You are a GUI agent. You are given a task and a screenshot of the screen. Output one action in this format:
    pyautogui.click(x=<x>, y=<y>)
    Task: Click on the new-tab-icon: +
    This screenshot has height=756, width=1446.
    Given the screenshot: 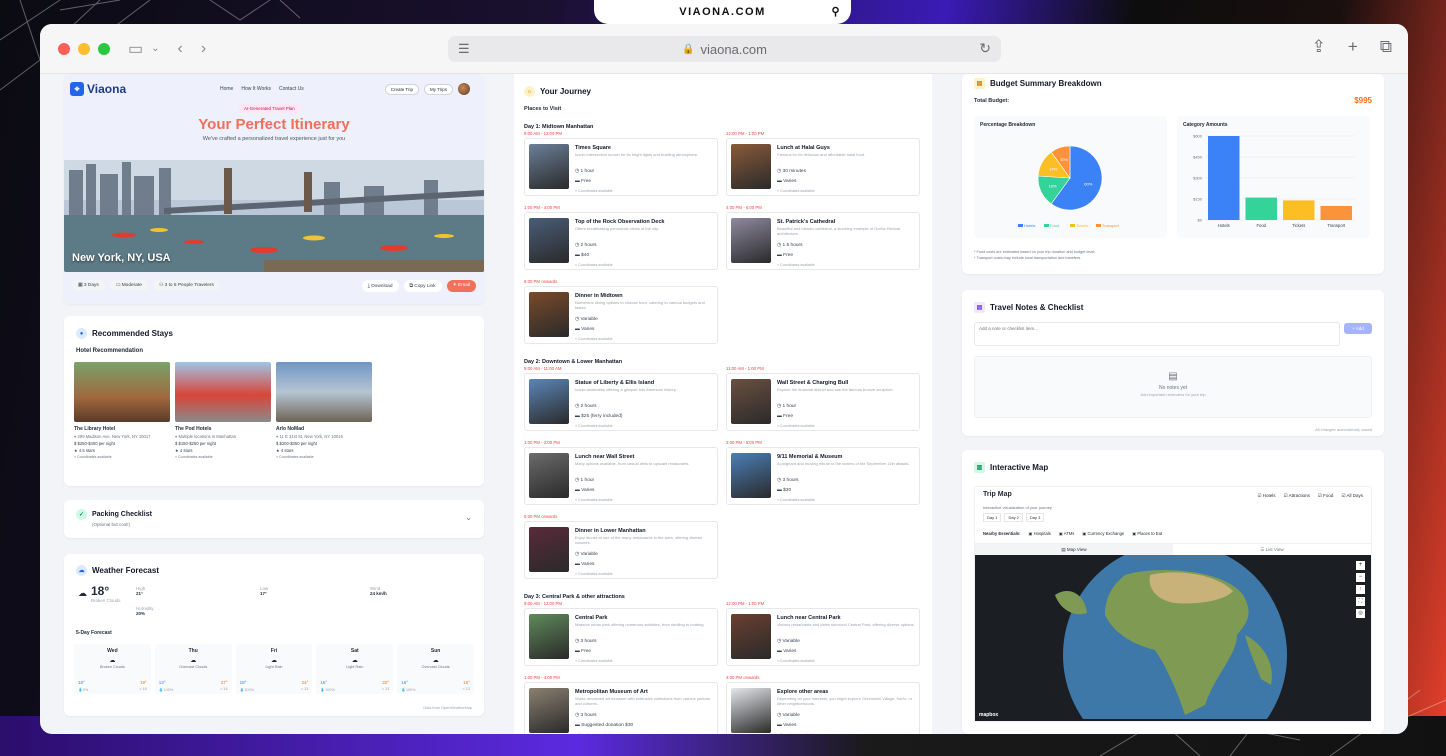 What is the action you would take?
    pyautogui.click(x=1353, y=47)
    